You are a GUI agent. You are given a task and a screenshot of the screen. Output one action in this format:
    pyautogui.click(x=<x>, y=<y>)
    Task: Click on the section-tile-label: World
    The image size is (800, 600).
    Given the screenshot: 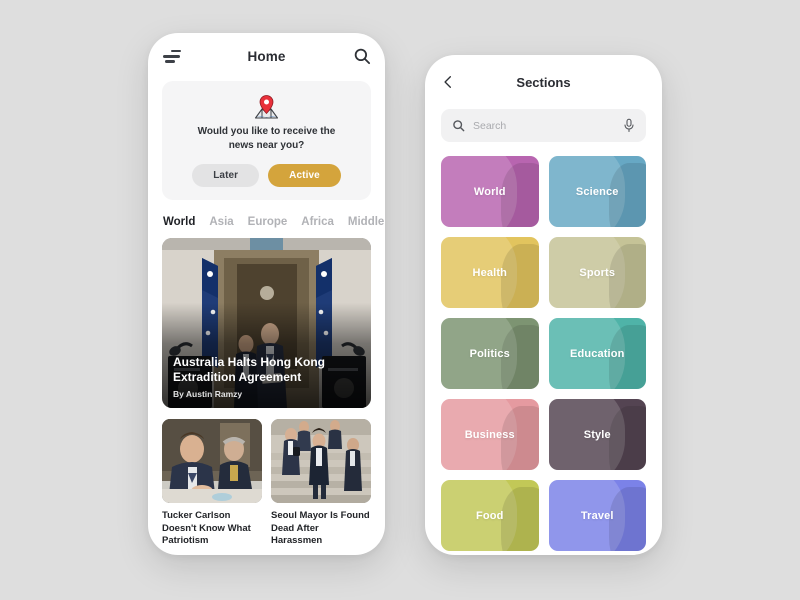 What is the action you would take?
    pyautogui.click(x=489, y=191)
    